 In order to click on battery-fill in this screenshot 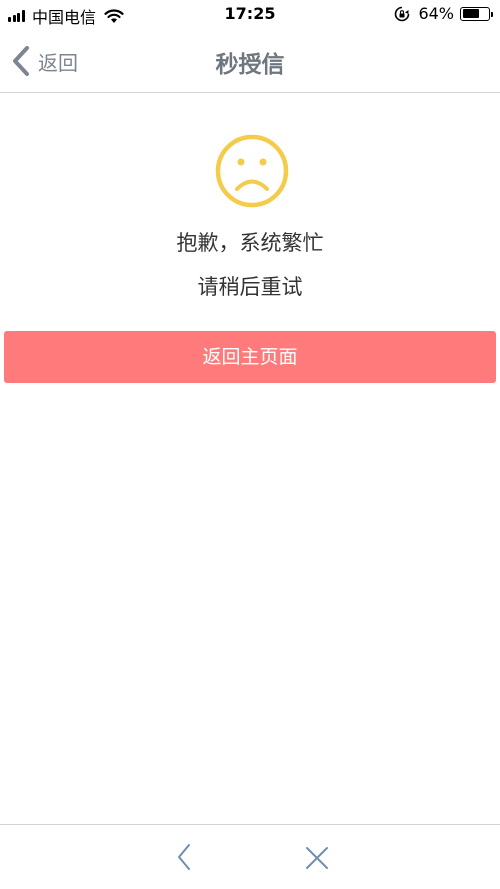, I will do `click(470, 13)`.